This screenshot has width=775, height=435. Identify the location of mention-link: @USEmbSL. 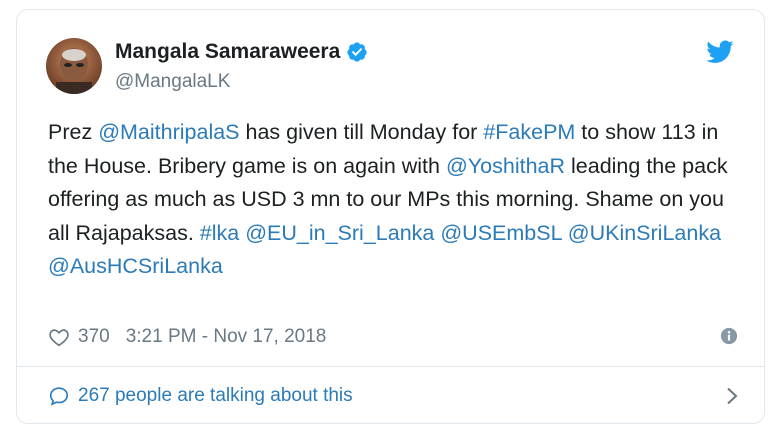
(500, 233).